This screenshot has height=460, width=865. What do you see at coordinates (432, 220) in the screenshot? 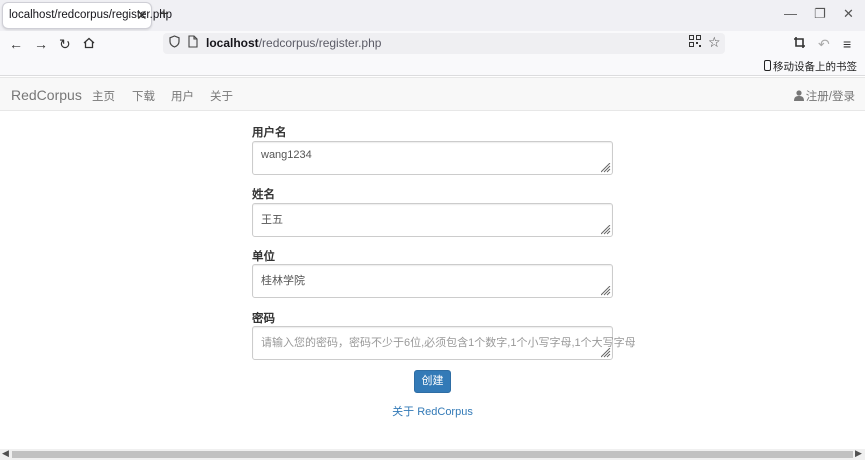
I see `name-field: 王五` at bounding box center [432, 220].